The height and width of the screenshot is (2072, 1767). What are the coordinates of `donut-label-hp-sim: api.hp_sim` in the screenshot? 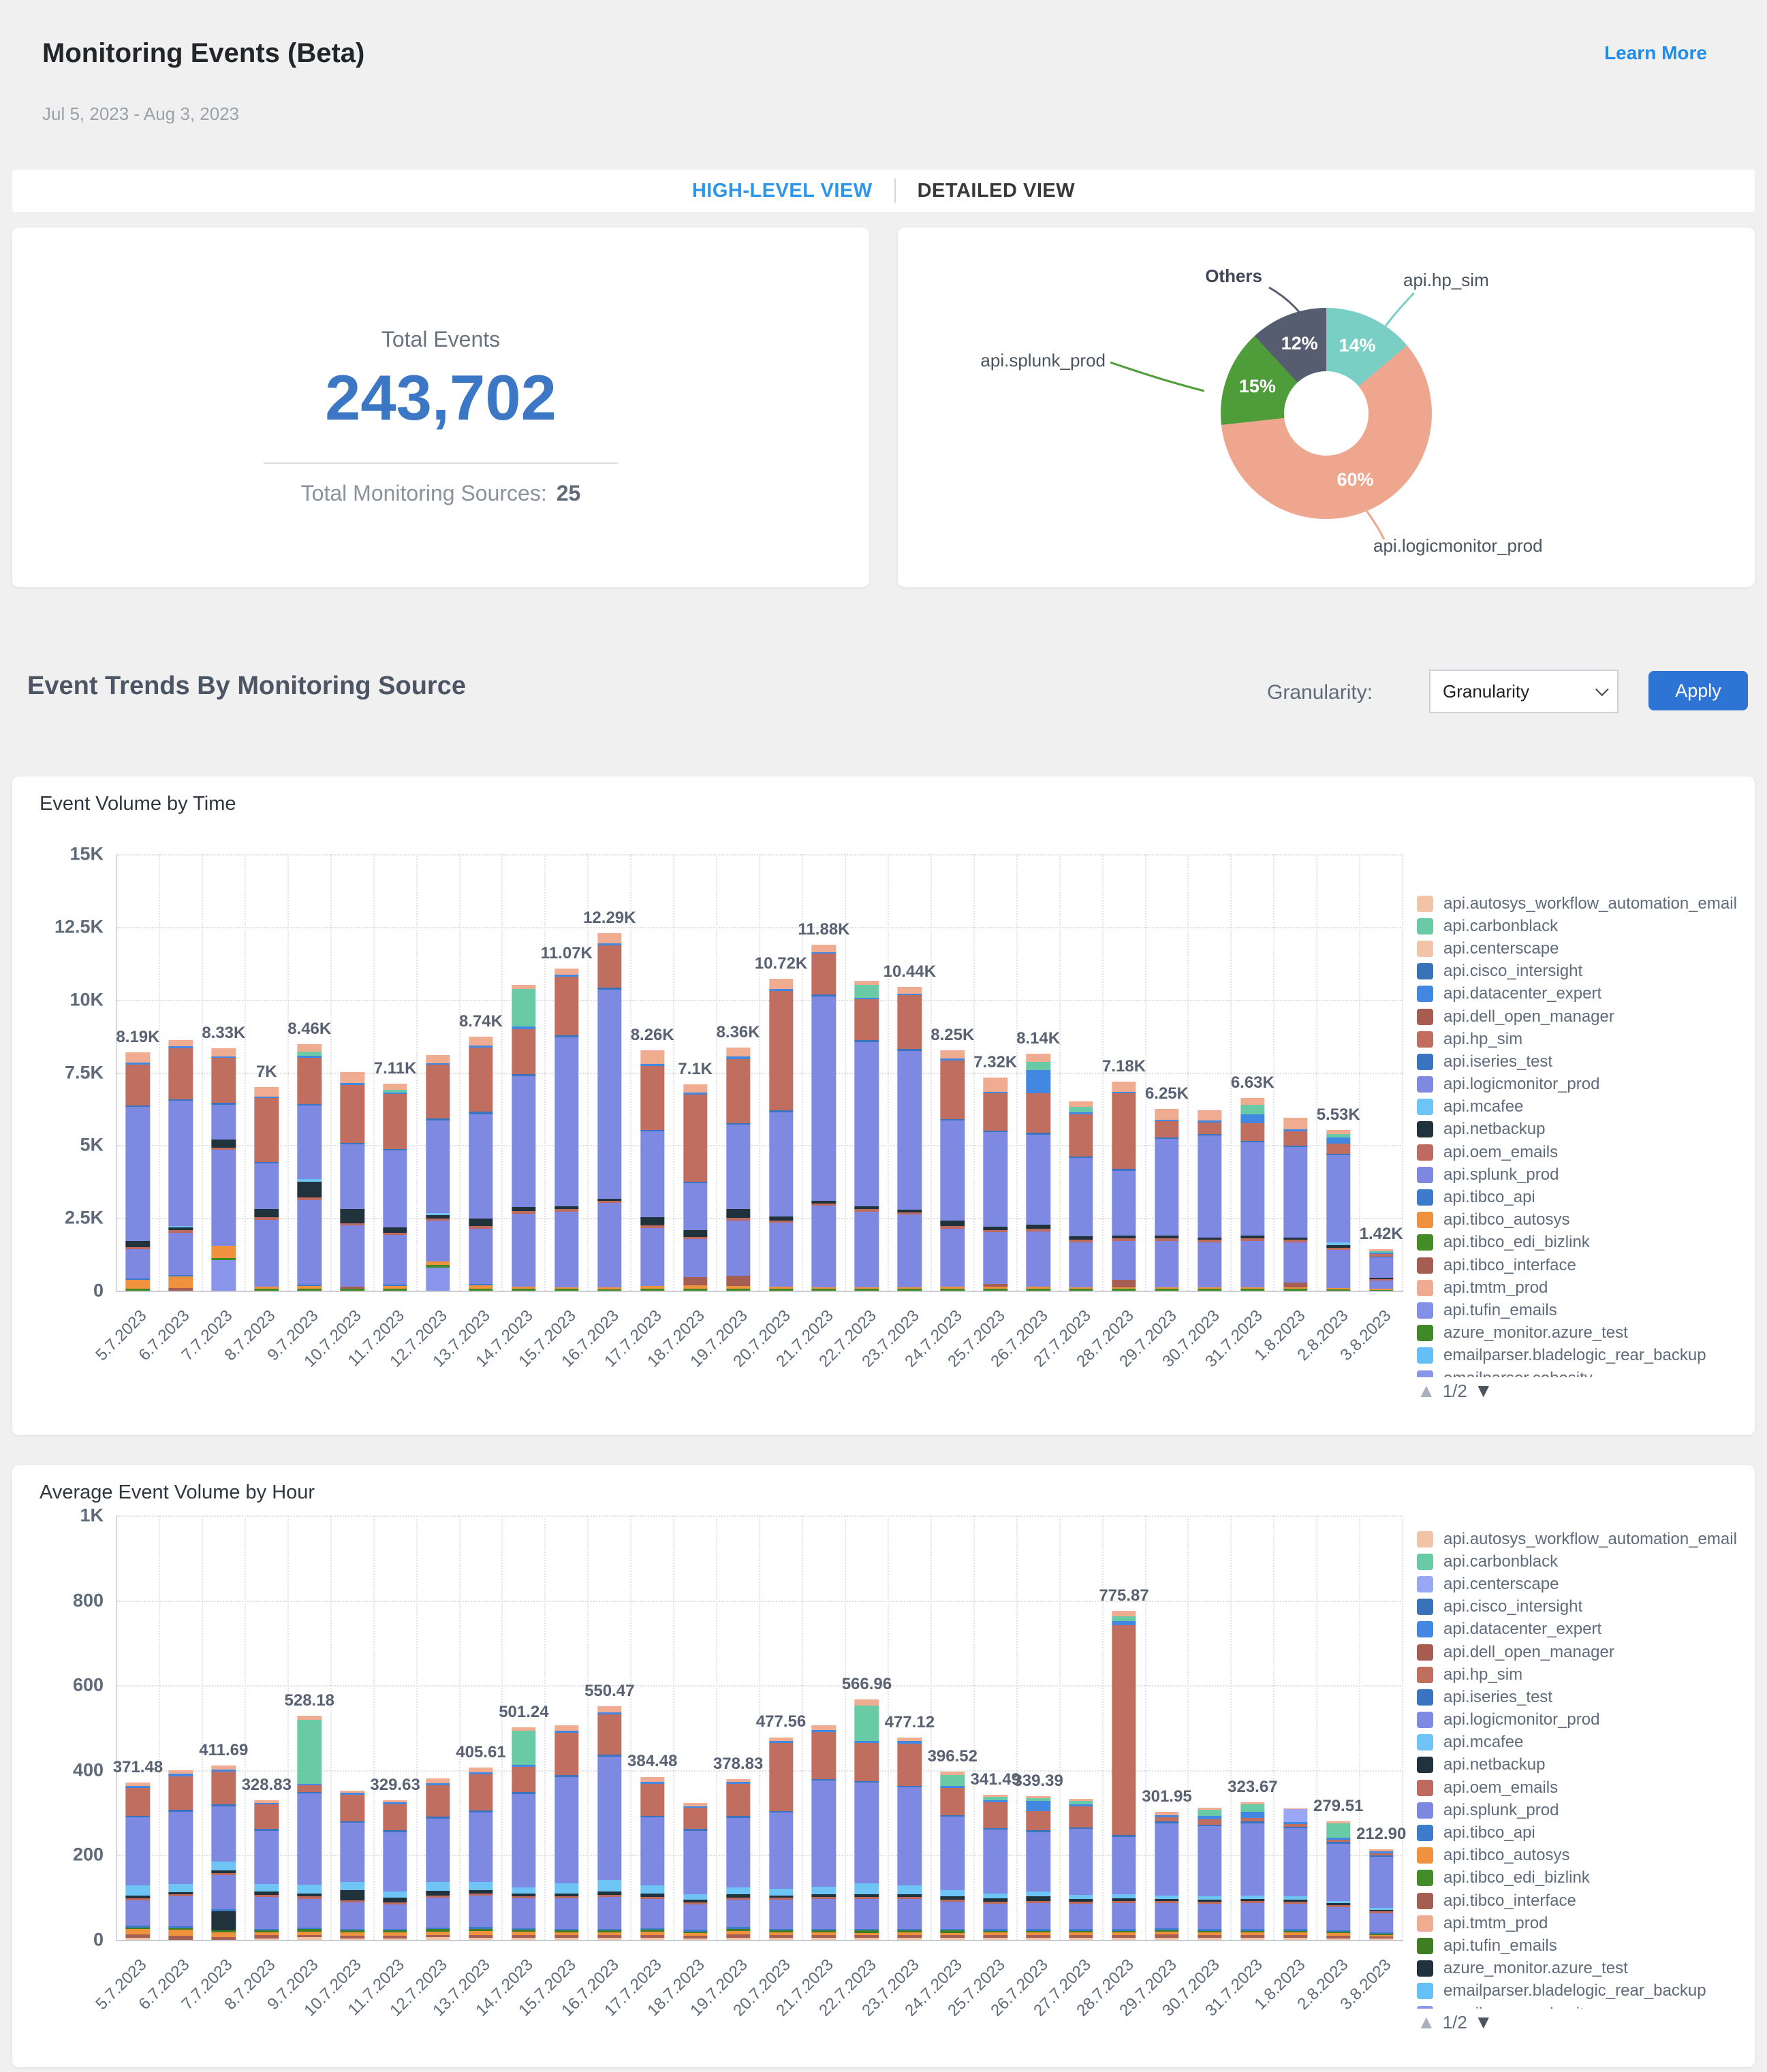 It's located at (1446, 280).